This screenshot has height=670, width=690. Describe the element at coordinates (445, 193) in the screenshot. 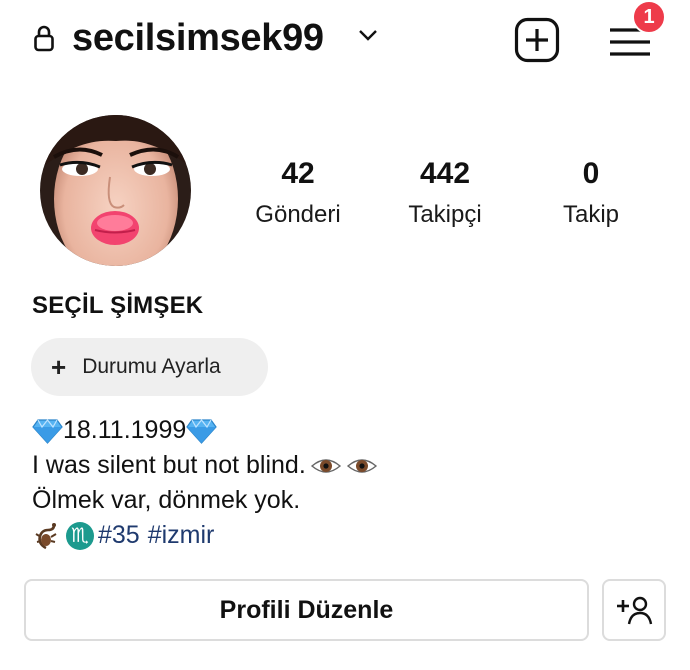

I see `followers-stat: 442 Takipçi` at that location.